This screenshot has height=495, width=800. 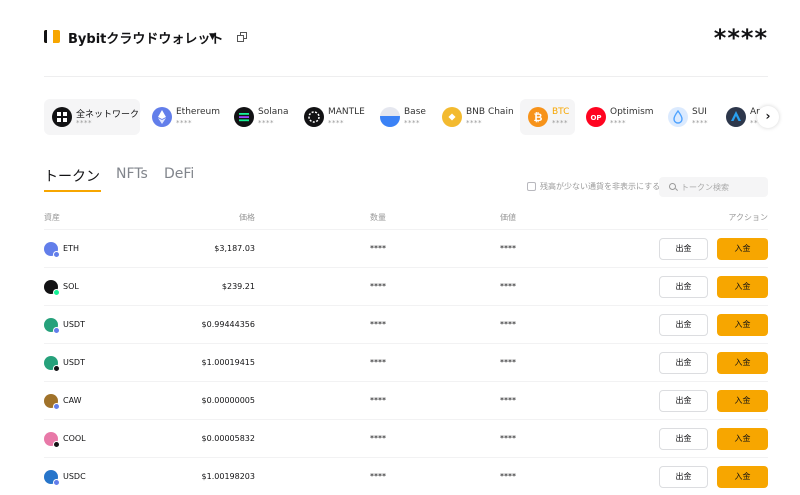 What do you see at coordinates (619, 117) in the screenshot?
I see `chain-item-optimism: OP Optimism ****` at bounding box center [619, 117].